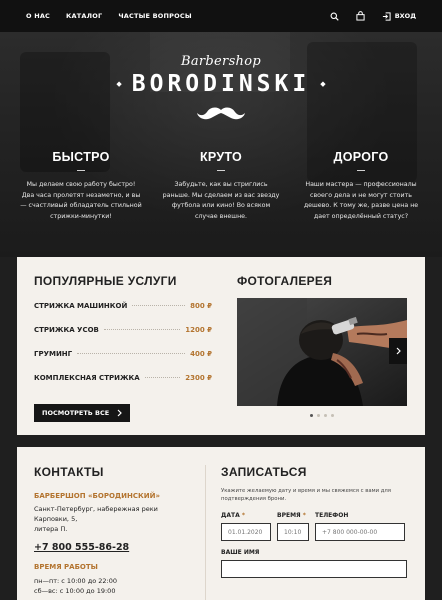 Image resolution: width=442 pixels, height=600 pixels. I want to click on time-input, so click(293, 532).